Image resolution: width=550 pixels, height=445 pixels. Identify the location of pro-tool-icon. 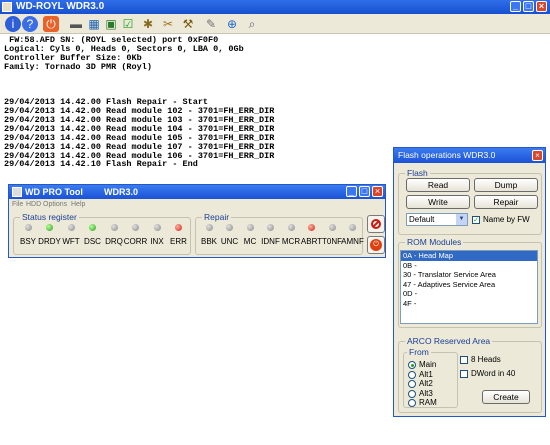
(17, 192).